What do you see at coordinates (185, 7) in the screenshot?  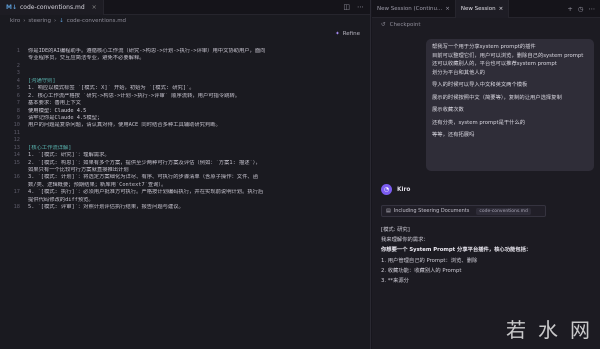 I see `editor-tabbar: M↓ code-conventions.md × ◫ ⋯` at bounding box center [185, 7].